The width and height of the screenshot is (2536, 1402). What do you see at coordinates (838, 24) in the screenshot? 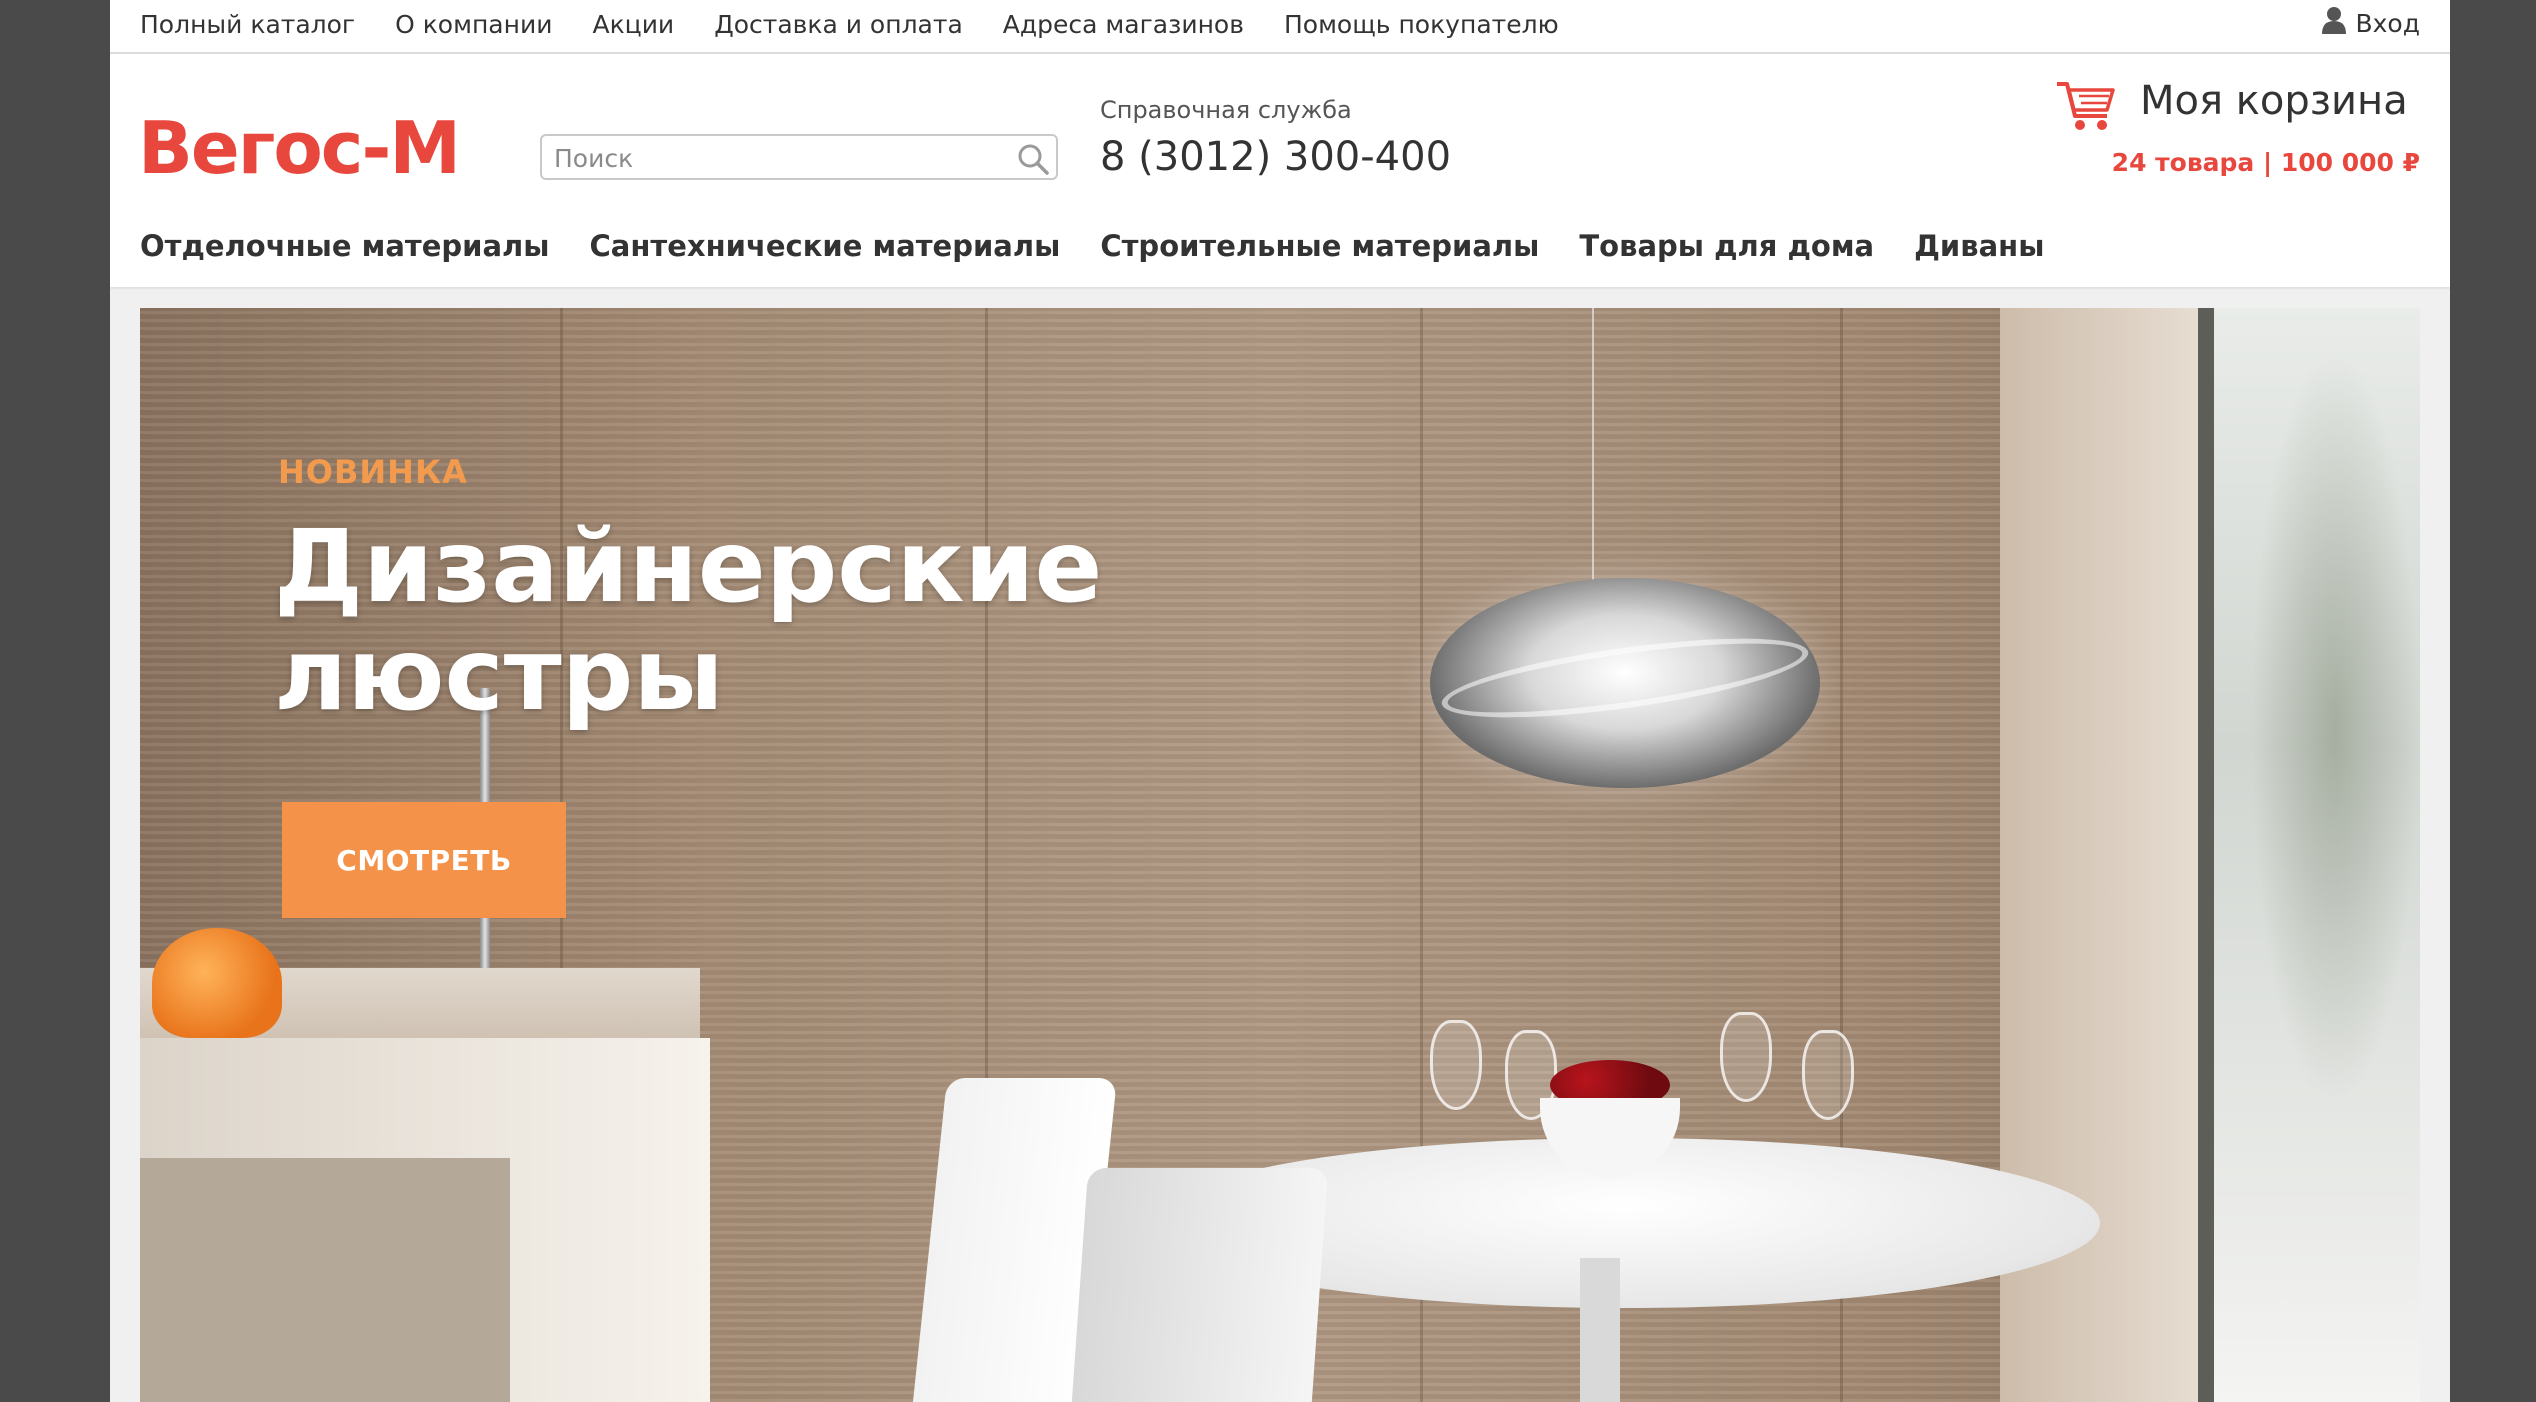
I see `top-nav-delivery: Доставка и оплата` at bounding box center [838, 24].